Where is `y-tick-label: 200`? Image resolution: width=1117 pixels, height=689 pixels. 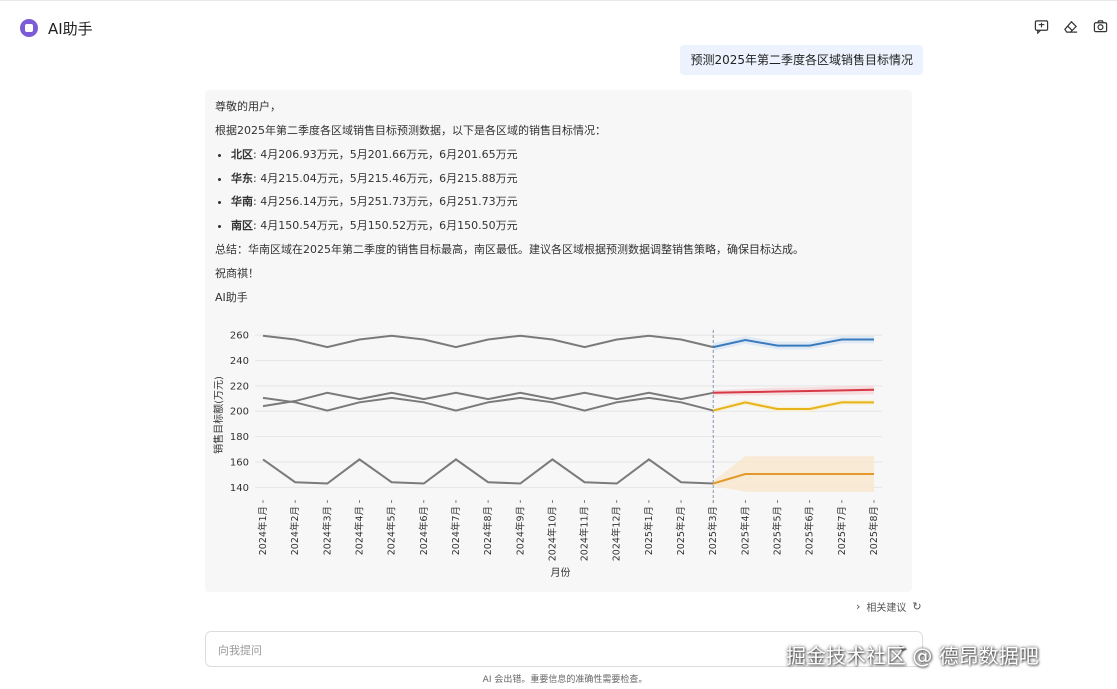
y-tick-label: 200 is located at coordinates (239, 412).